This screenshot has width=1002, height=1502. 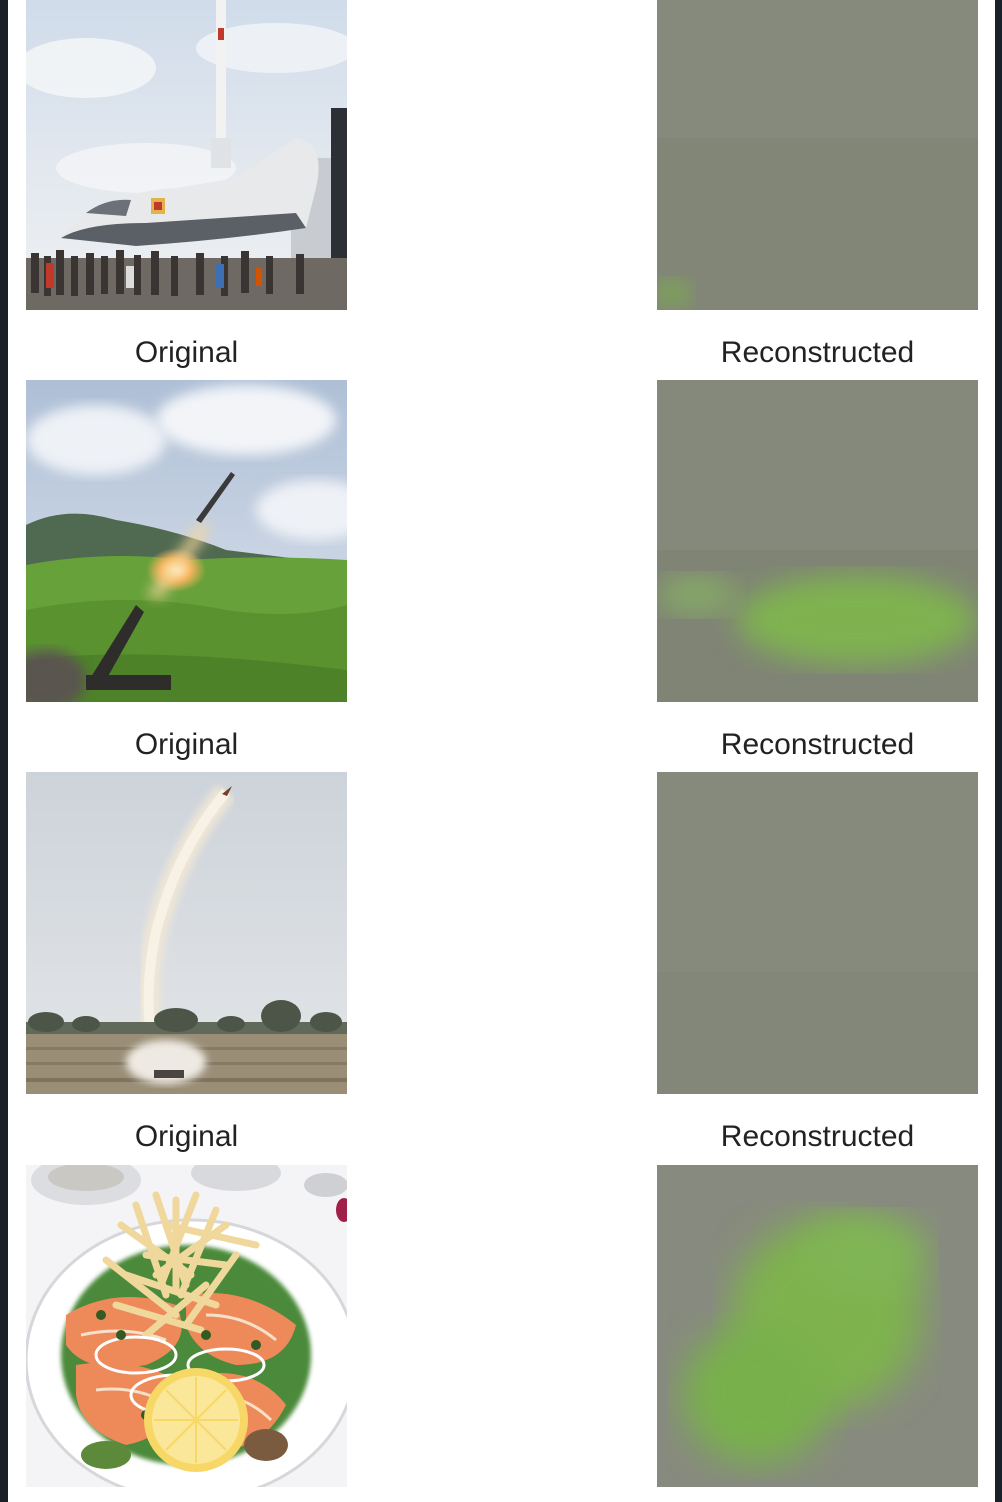 I want to click on food-plate-image, so click(x=186, y=1326).